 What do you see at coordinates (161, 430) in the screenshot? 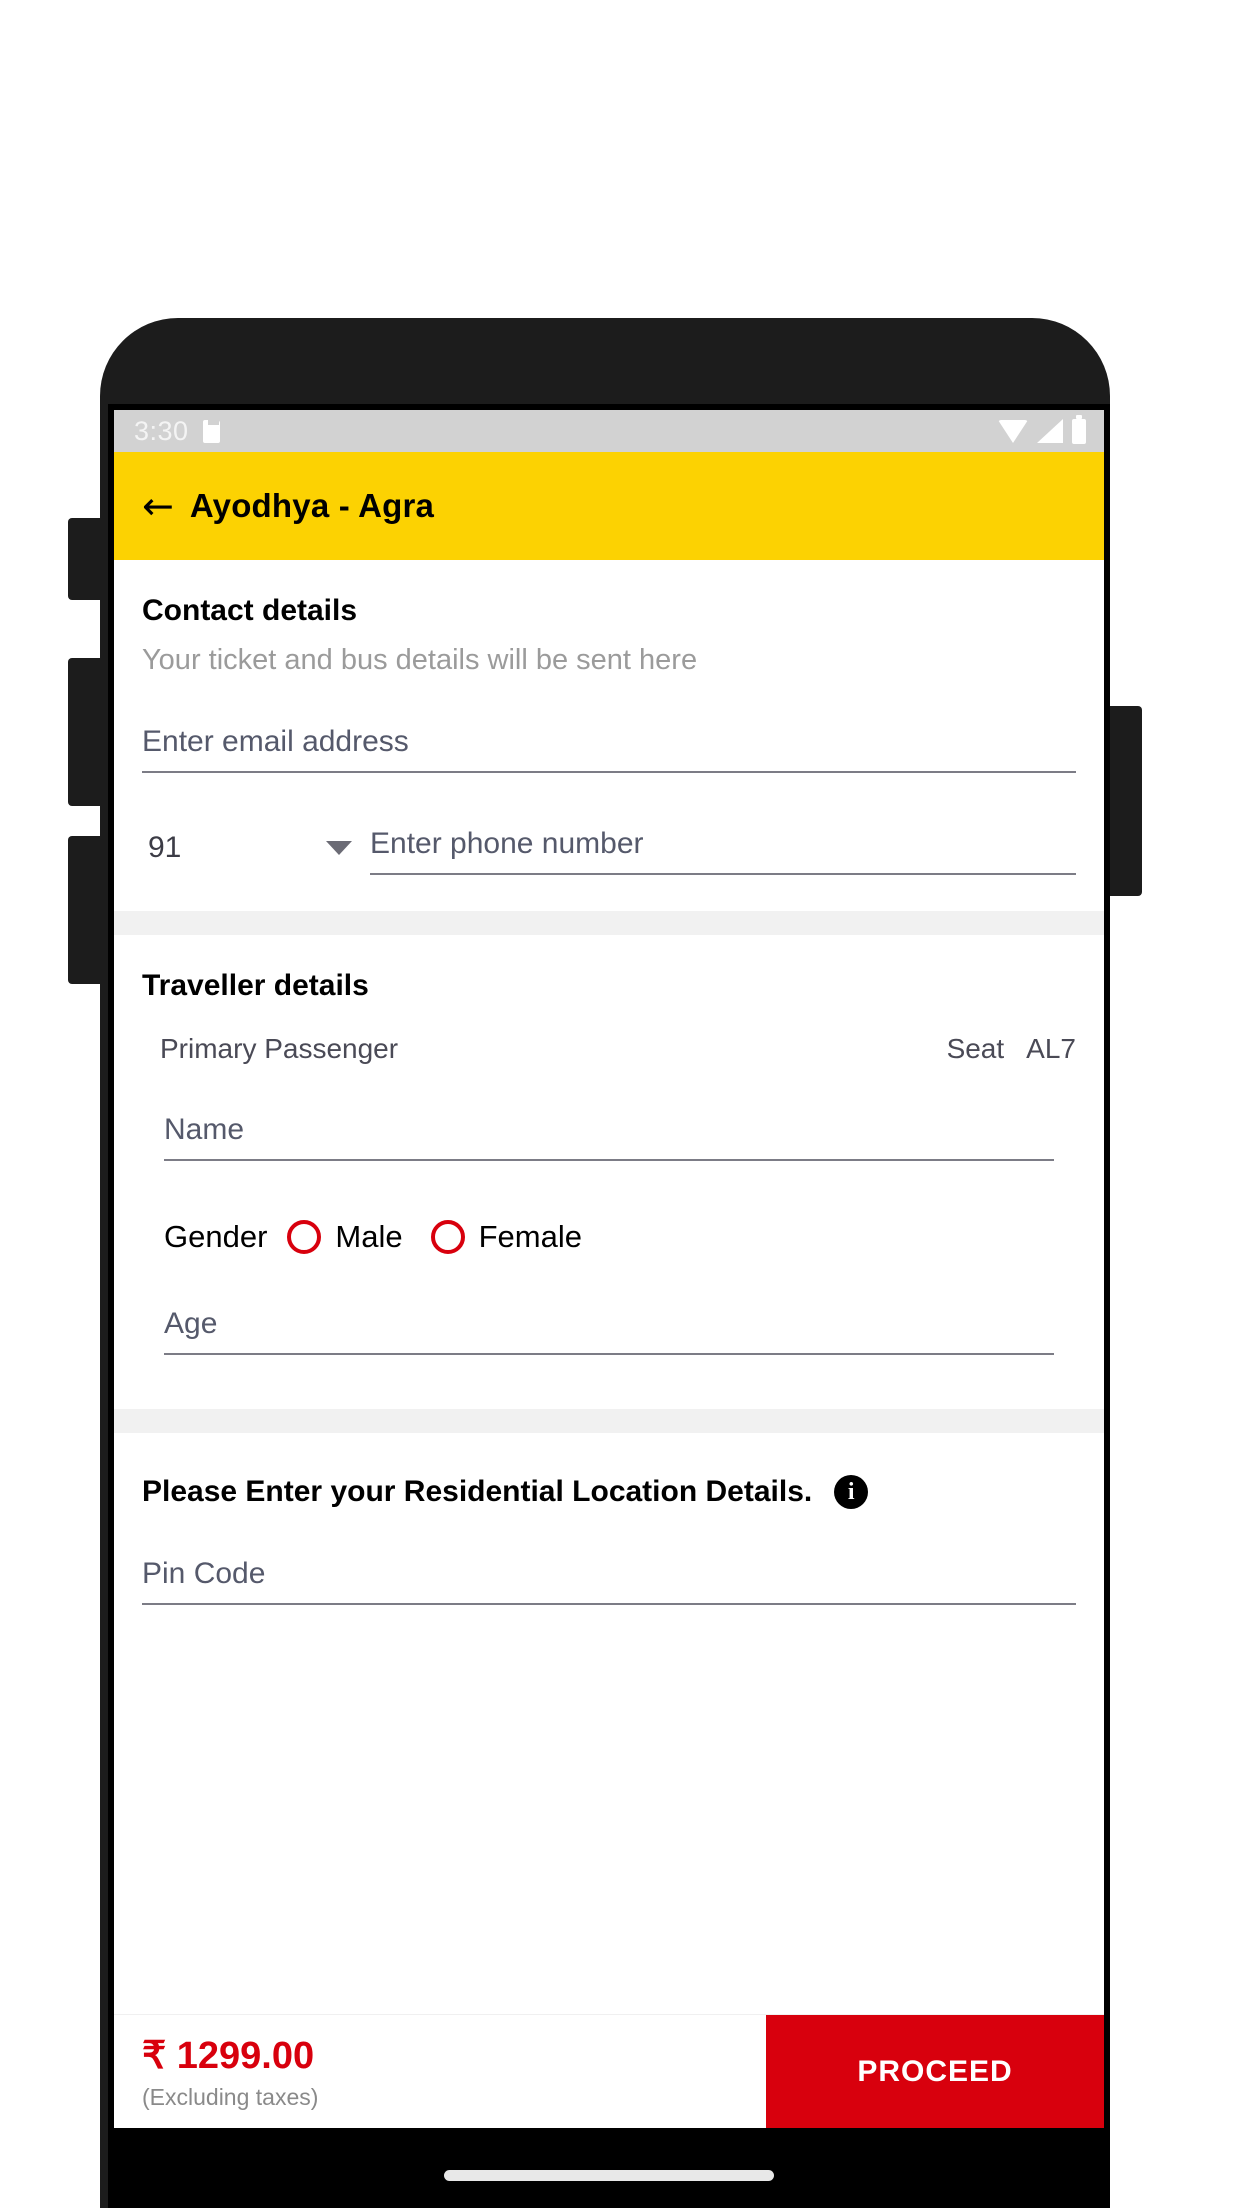
I see `status-bar-clock: 3:30` at bounding box center [161, 430].